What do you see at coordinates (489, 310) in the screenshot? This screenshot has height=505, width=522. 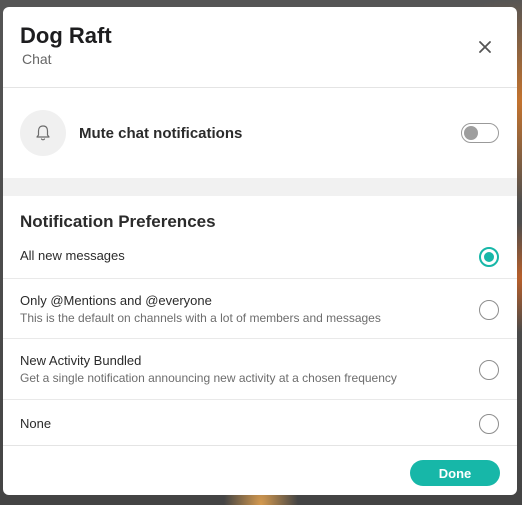 I see `radio-mentions` at bounding box center [489, 310].